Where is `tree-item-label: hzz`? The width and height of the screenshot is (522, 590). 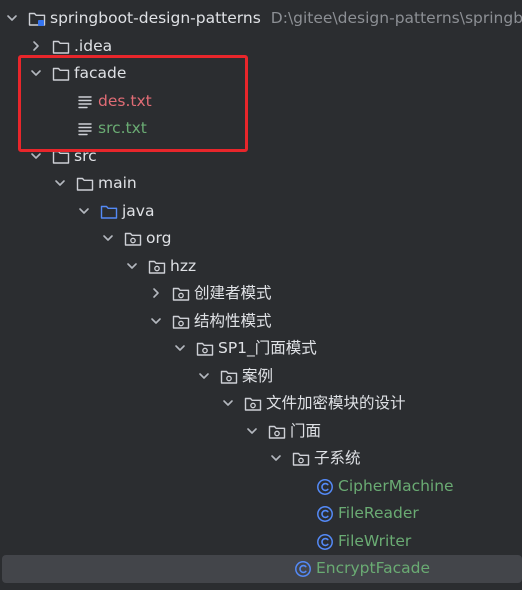
tree-item-label: hzz is located at coordinates (183, 265).